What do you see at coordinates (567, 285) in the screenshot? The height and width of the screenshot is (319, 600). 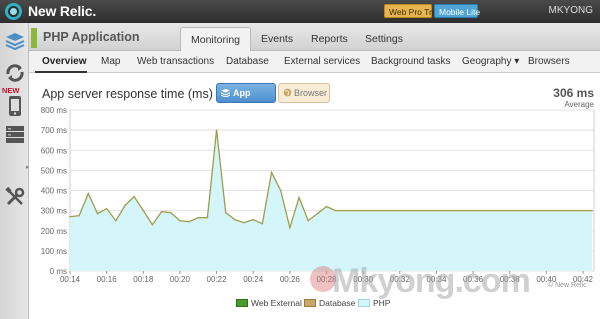 I see `chart-copyright: © New Relic` at bounding box center [567, 285].